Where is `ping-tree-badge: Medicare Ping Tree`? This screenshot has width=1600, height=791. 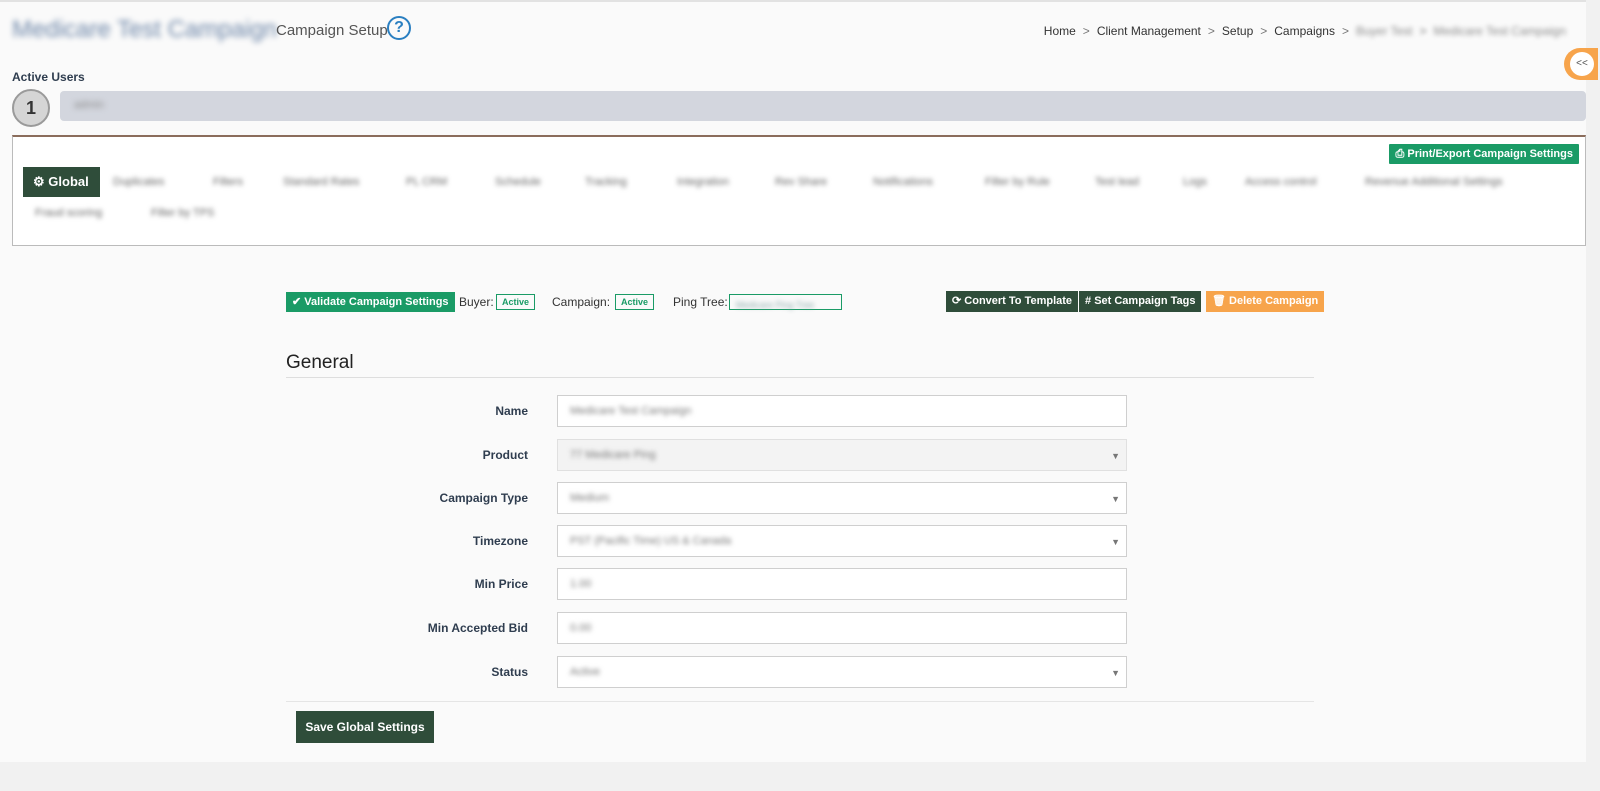 ping-tree-badge: Medicare Ping Tree is located at coordinates (785, 302).